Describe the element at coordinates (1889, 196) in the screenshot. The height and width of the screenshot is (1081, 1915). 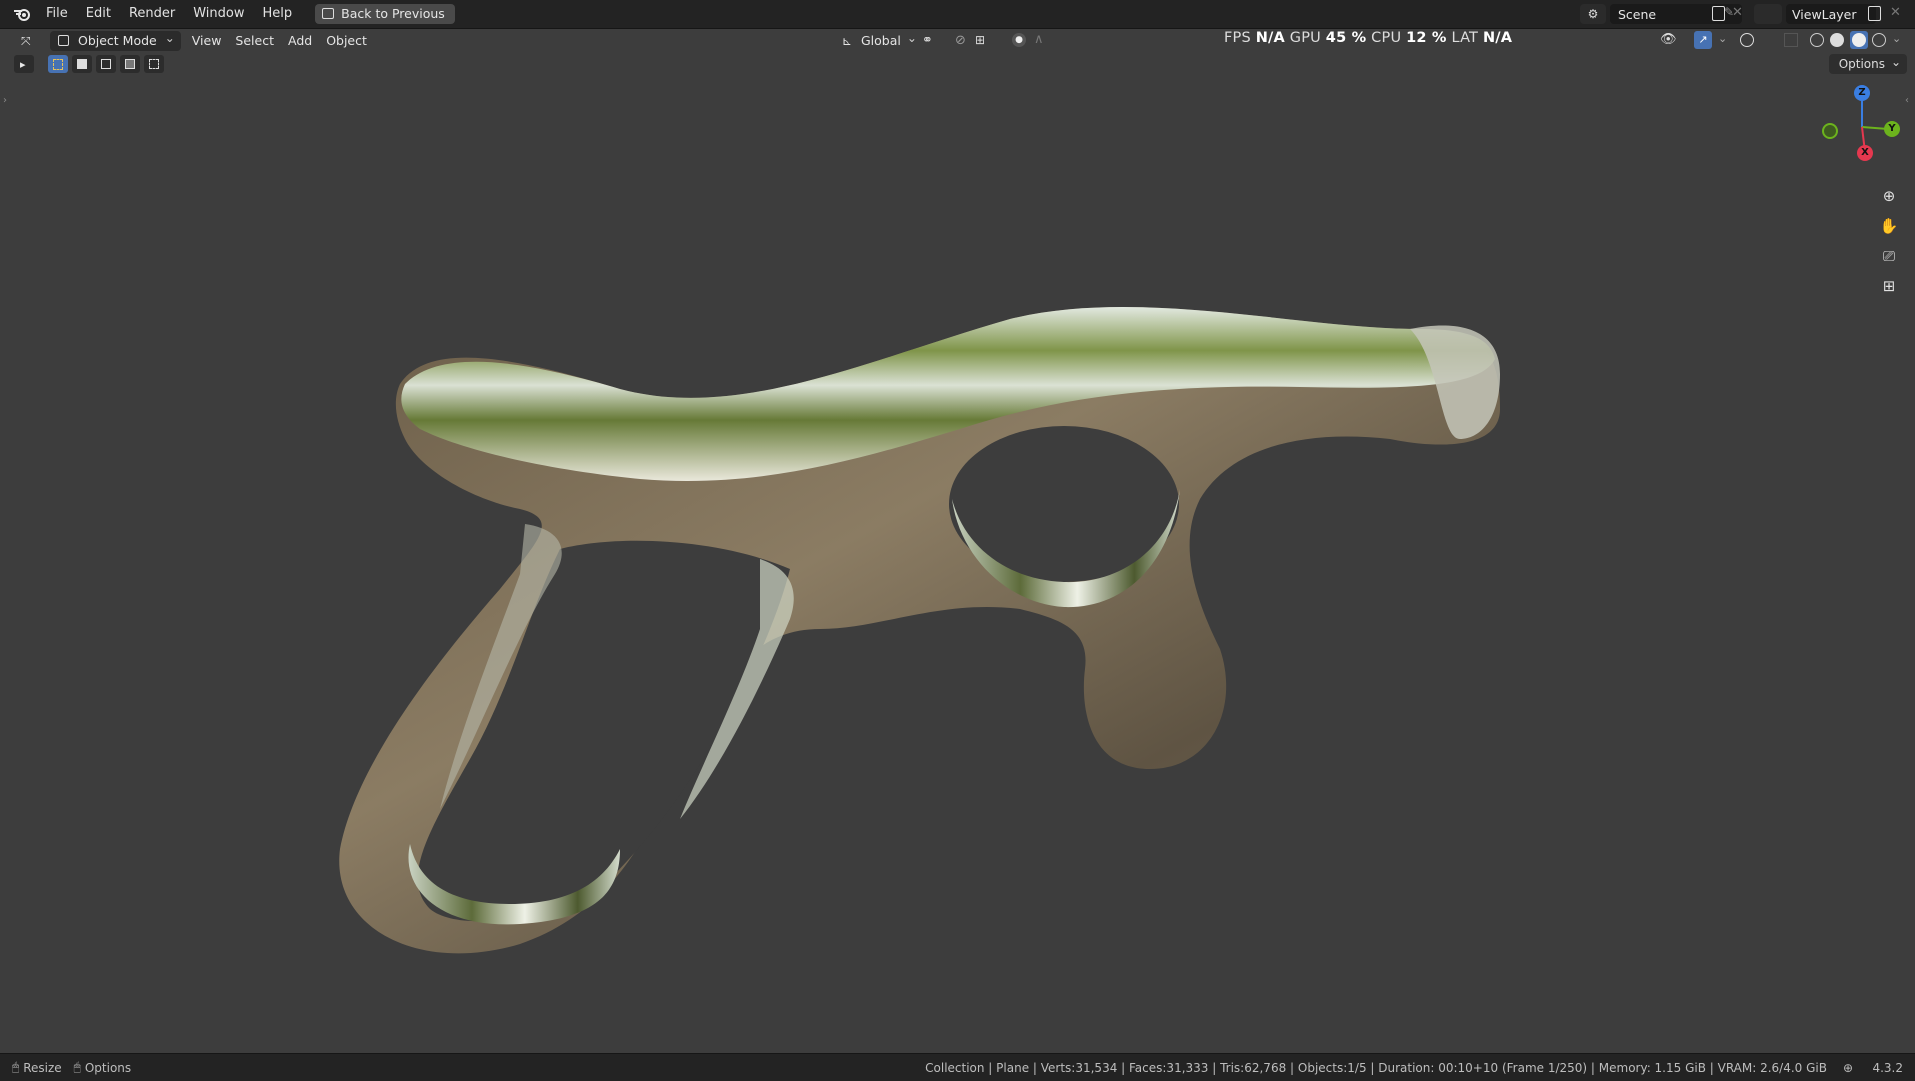
I see `zoom-icon: ⊕` at that location.